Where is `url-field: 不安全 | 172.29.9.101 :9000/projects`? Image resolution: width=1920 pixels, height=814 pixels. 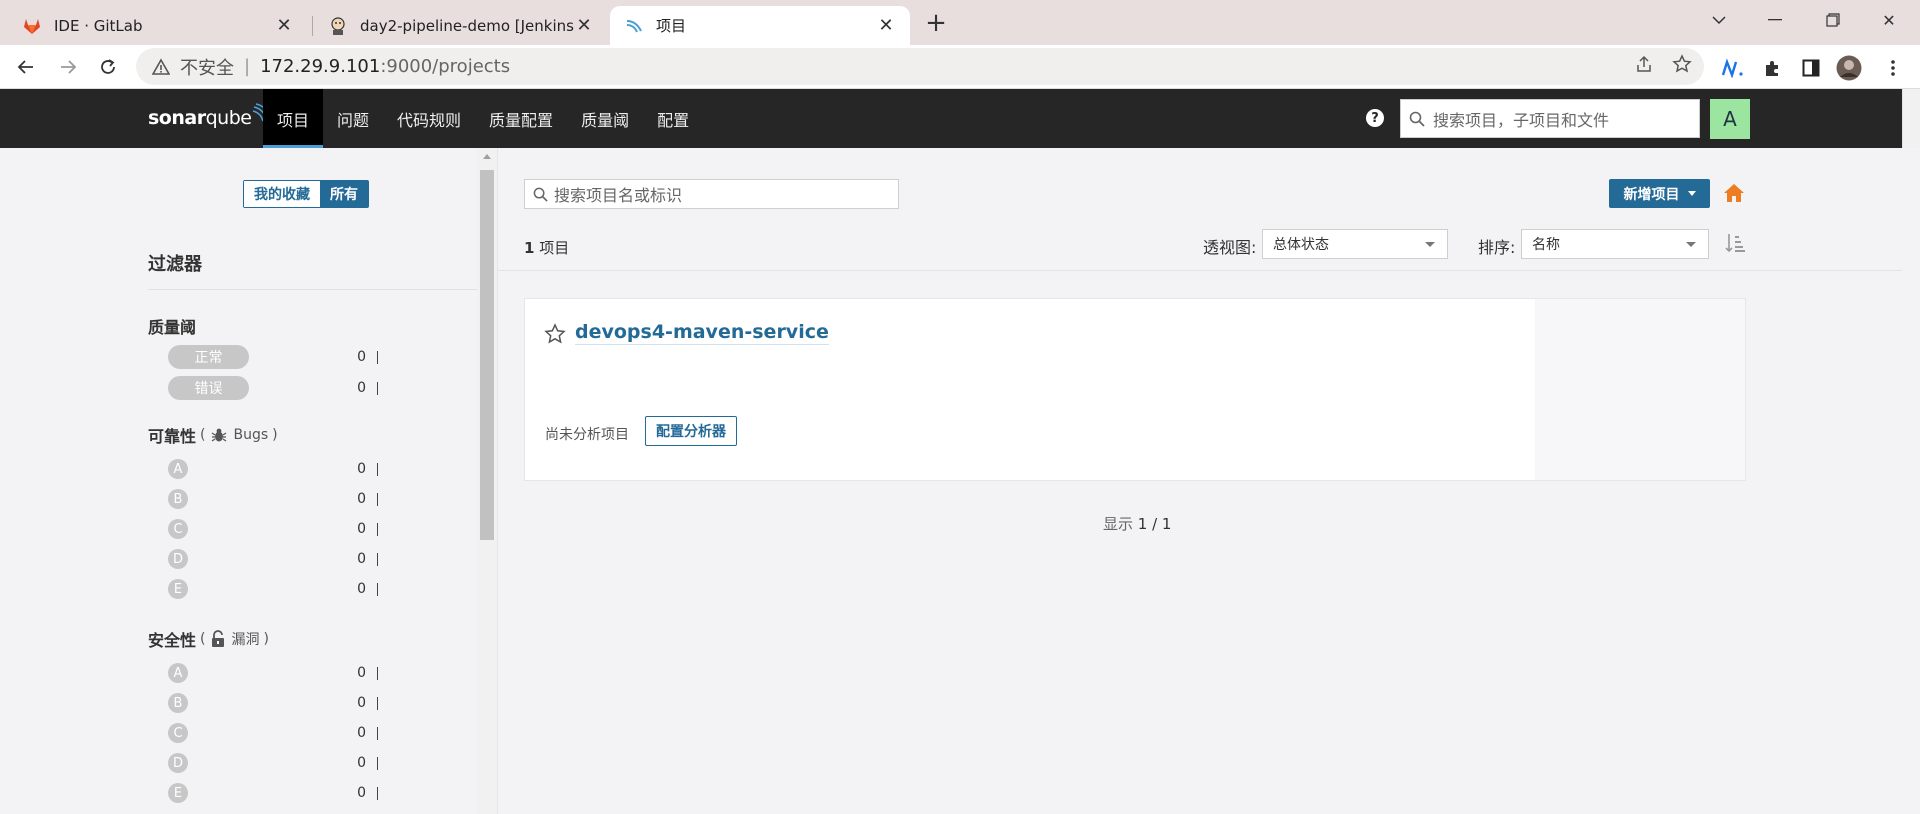
url-field: 不安全 | 172.29.9.101 :9000/projects is located at coordinates (920, 66).